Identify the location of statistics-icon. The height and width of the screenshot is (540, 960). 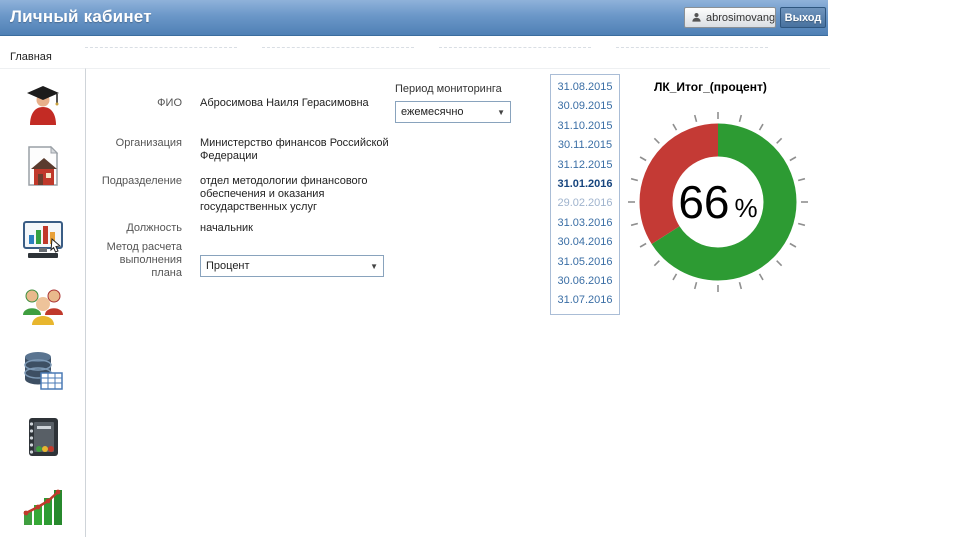
(42, 507).